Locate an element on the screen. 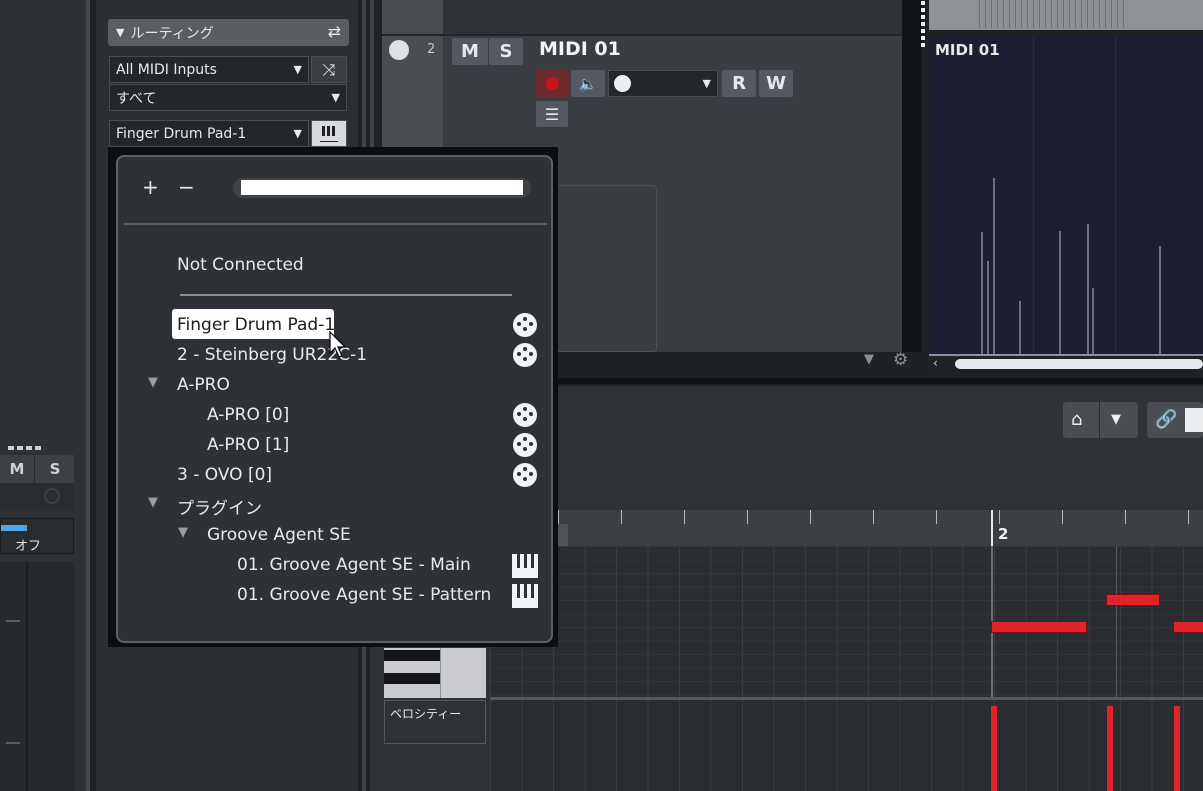 The width and height of the screenshot is (1203, 791). midi-output-dropdown: Finger Drum Pad-1 ▼ is located at coordinates (209, 133).